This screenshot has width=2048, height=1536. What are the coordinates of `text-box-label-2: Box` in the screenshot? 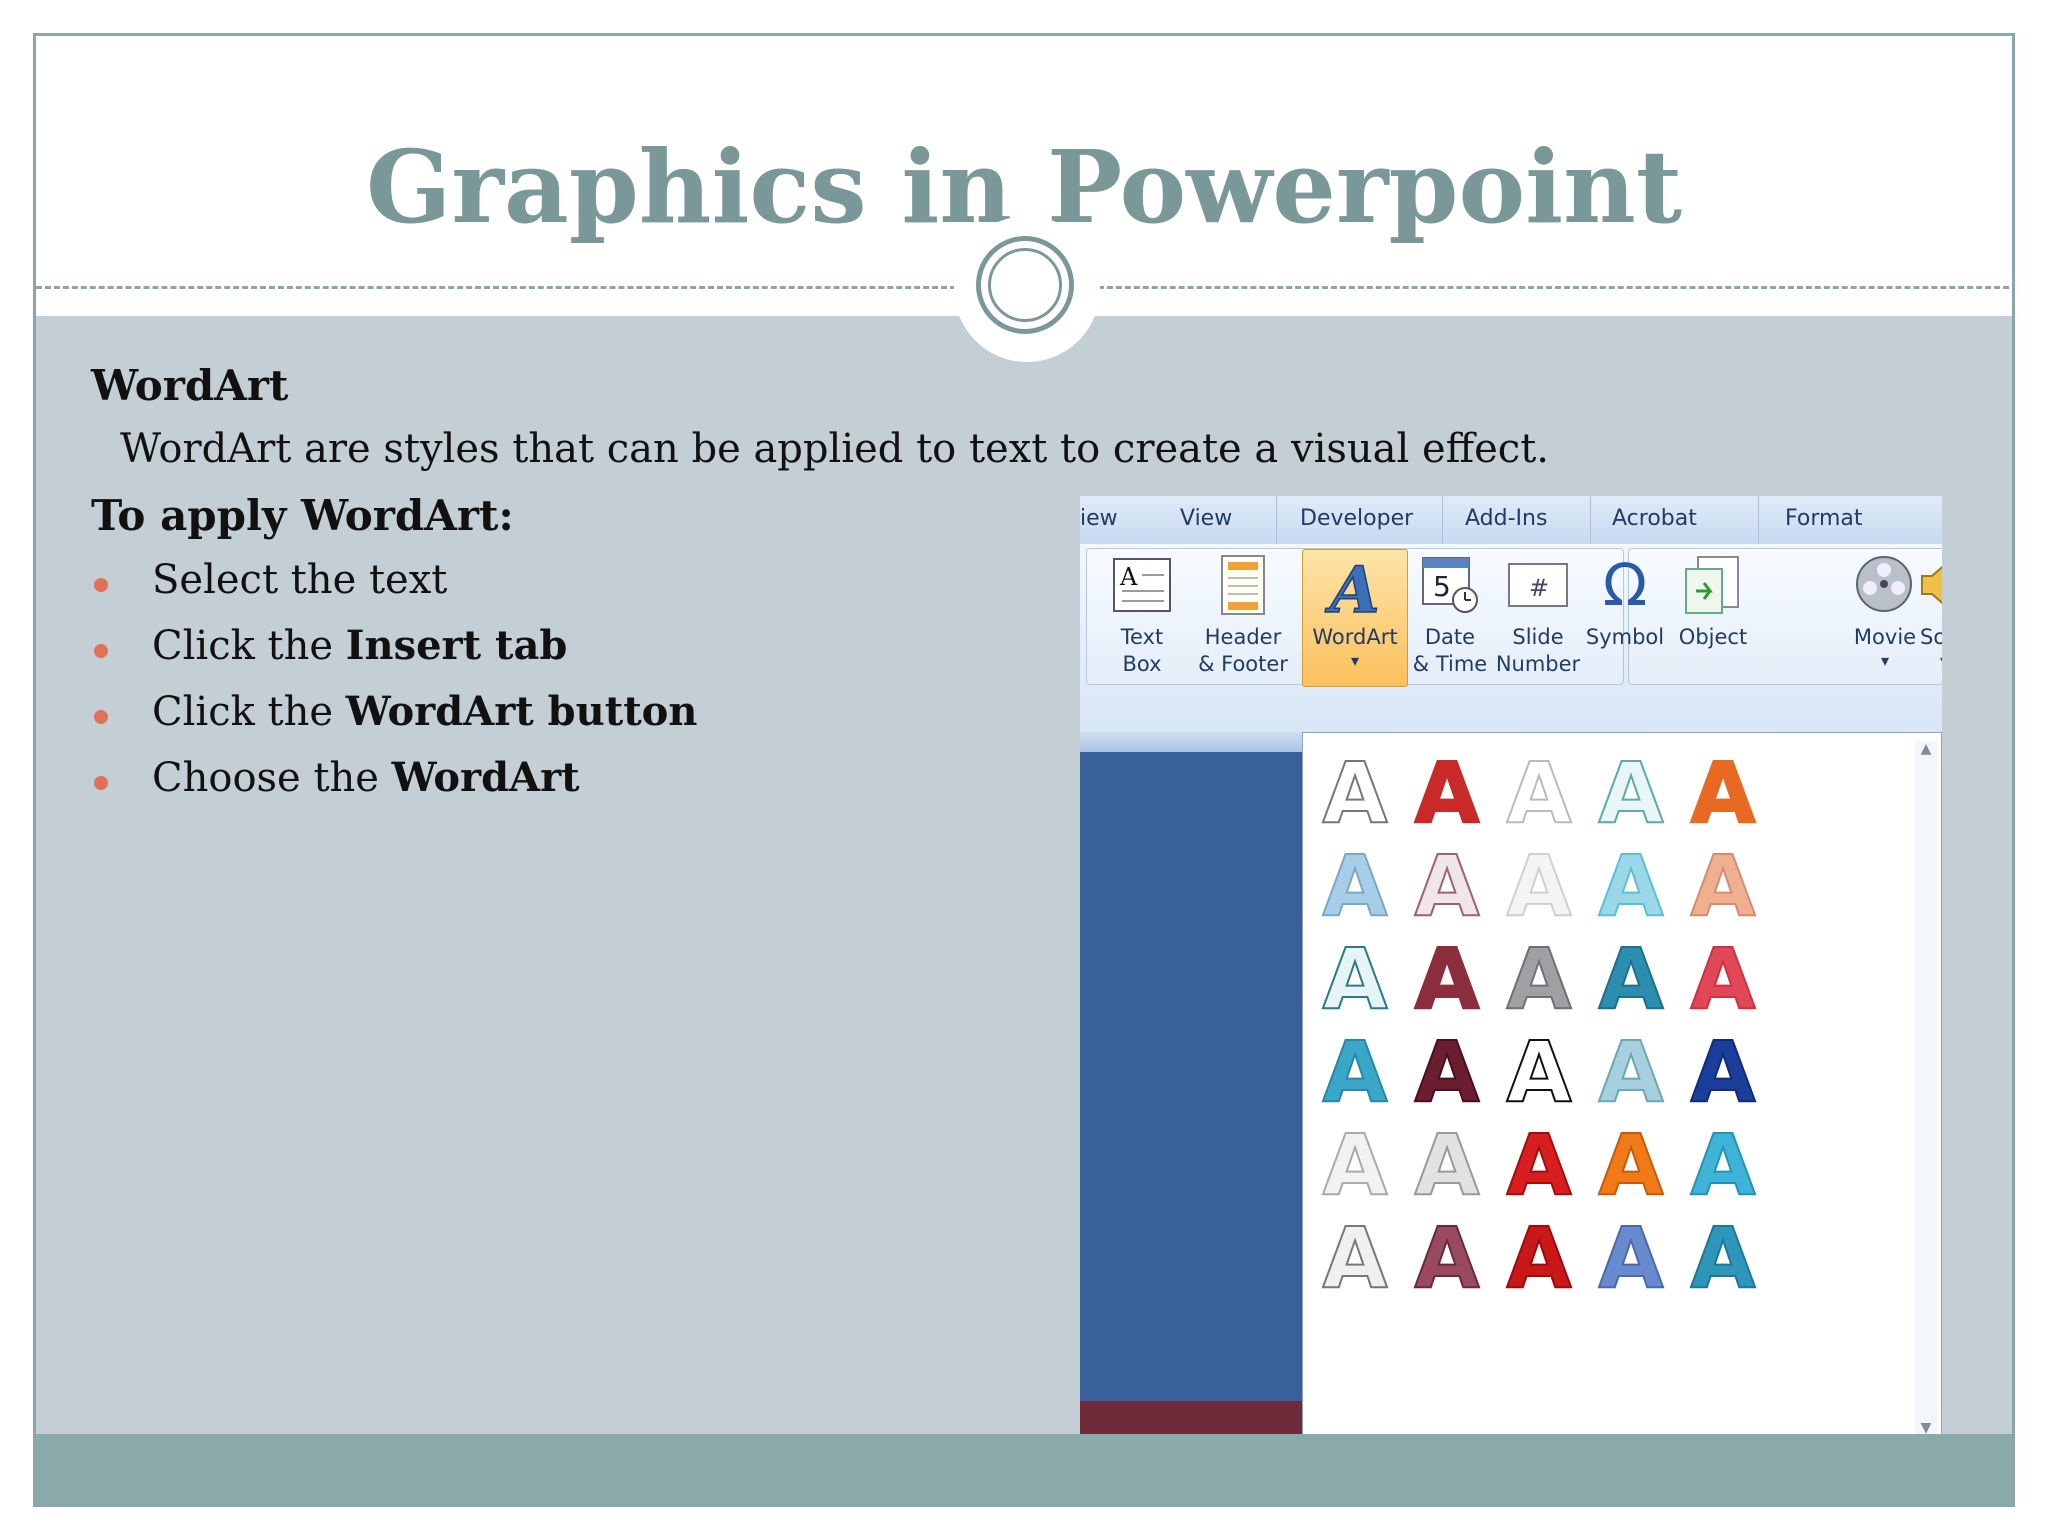 It's located at (1142, 664).